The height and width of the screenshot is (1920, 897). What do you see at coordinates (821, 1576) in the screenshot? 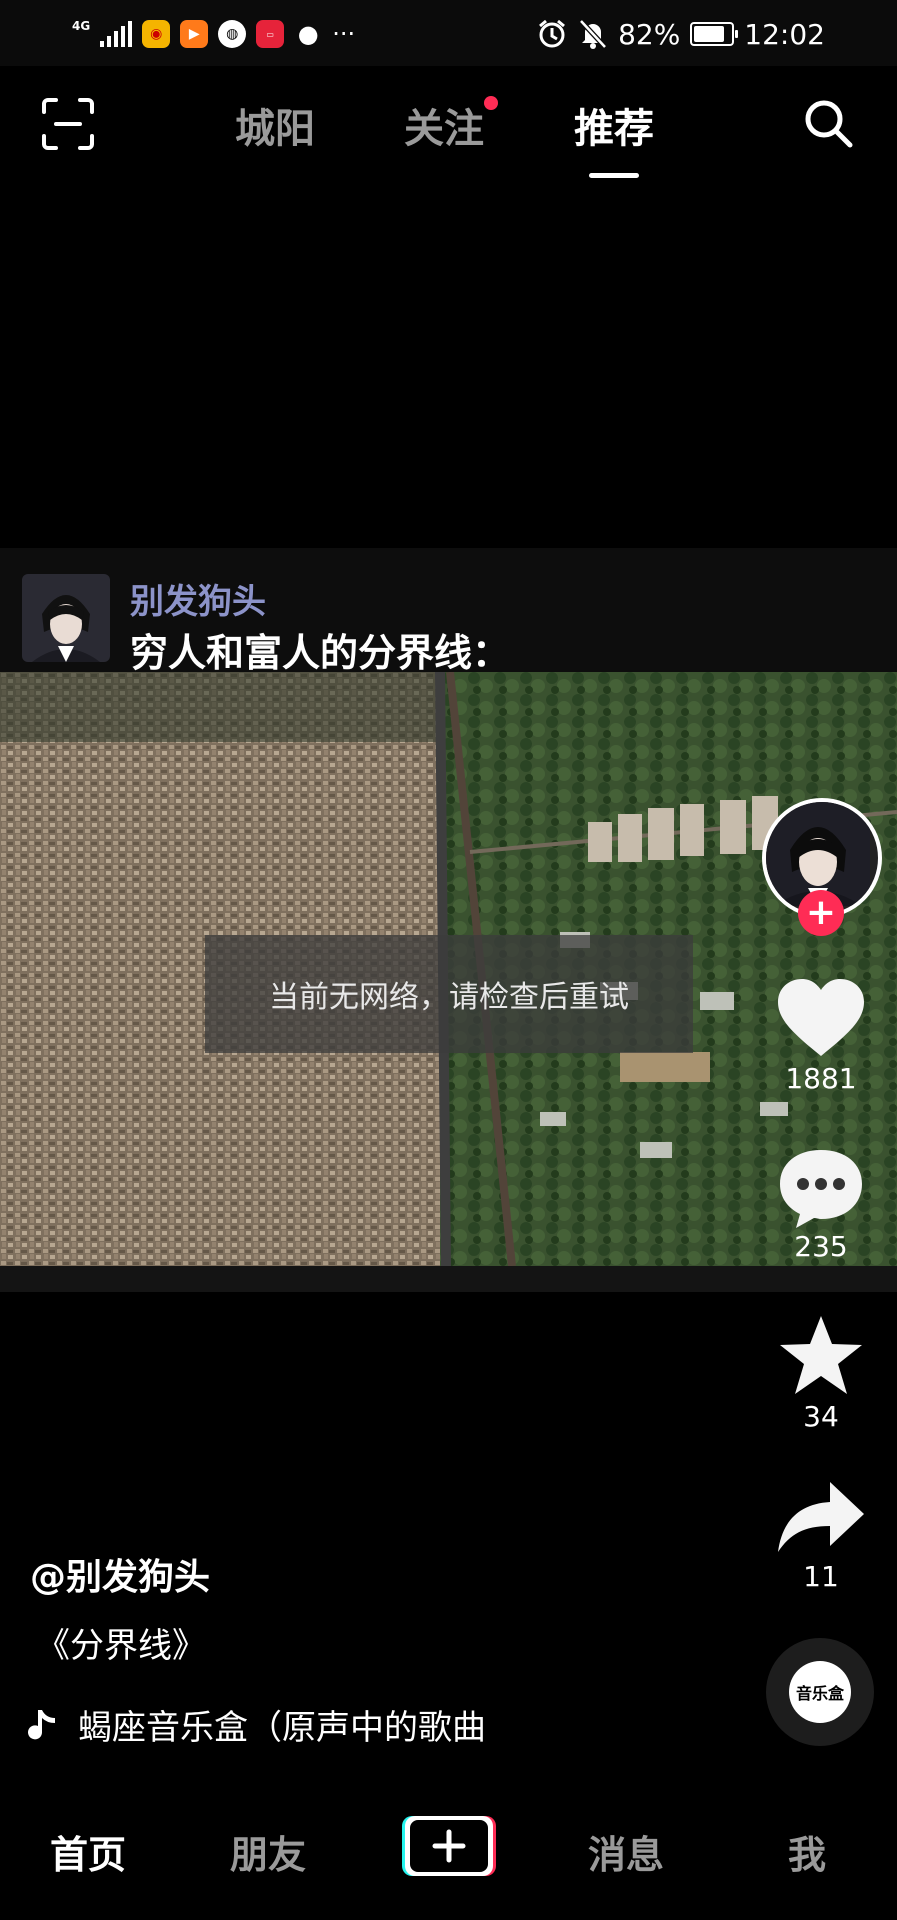
I see `share-count: 11` at bounding box center [821, 1576].